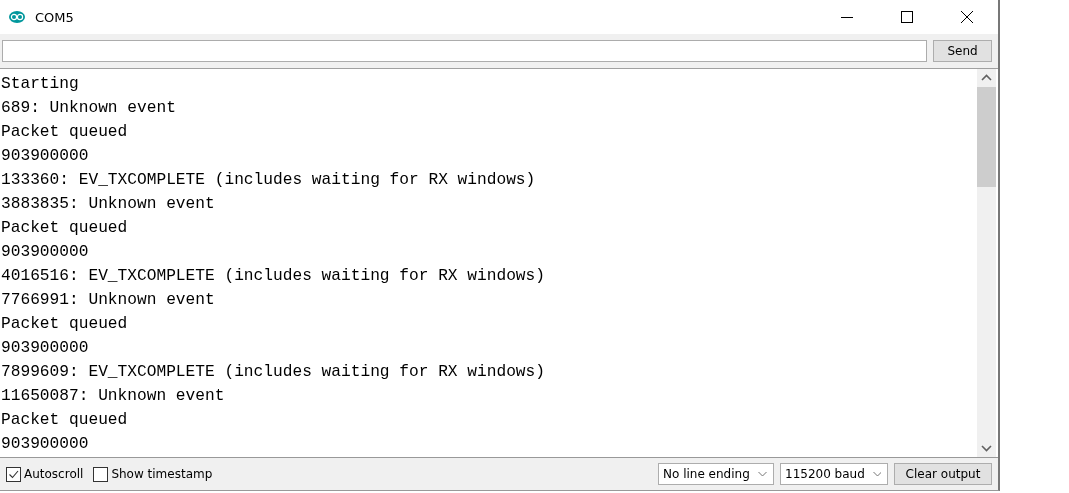 This screenshot has width=1069, height=493. I want to click on output-line: 4016516: EV_TXCOMPLETE (includes waiting for RX windows), so click(273, 276).